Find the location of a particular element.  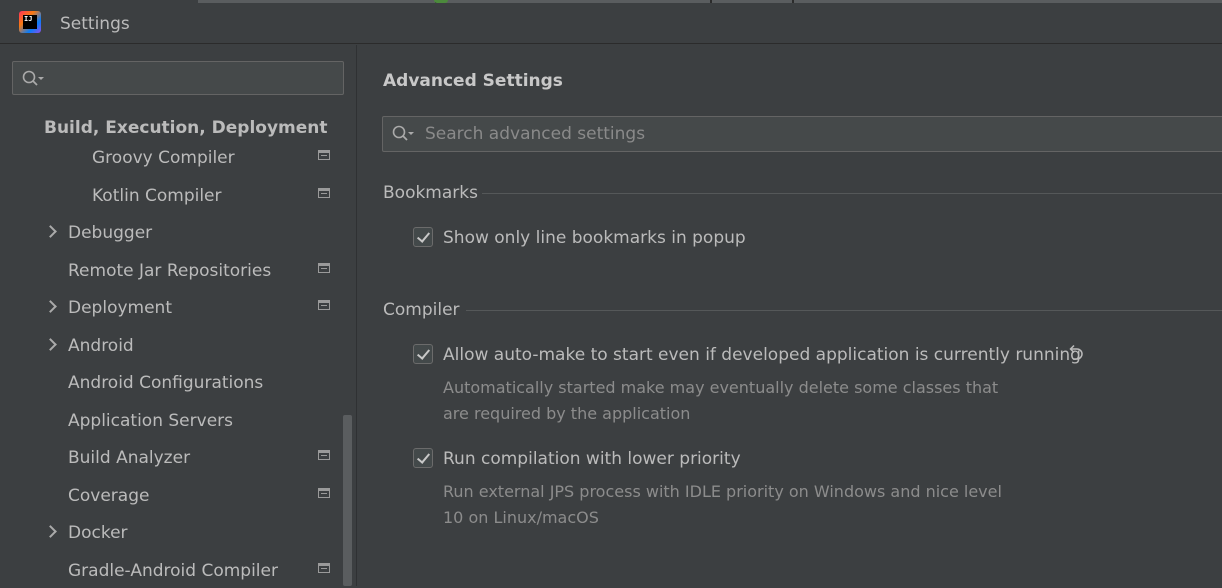

tree-item-coverage: Coverage is located at coordinates (108, 496).